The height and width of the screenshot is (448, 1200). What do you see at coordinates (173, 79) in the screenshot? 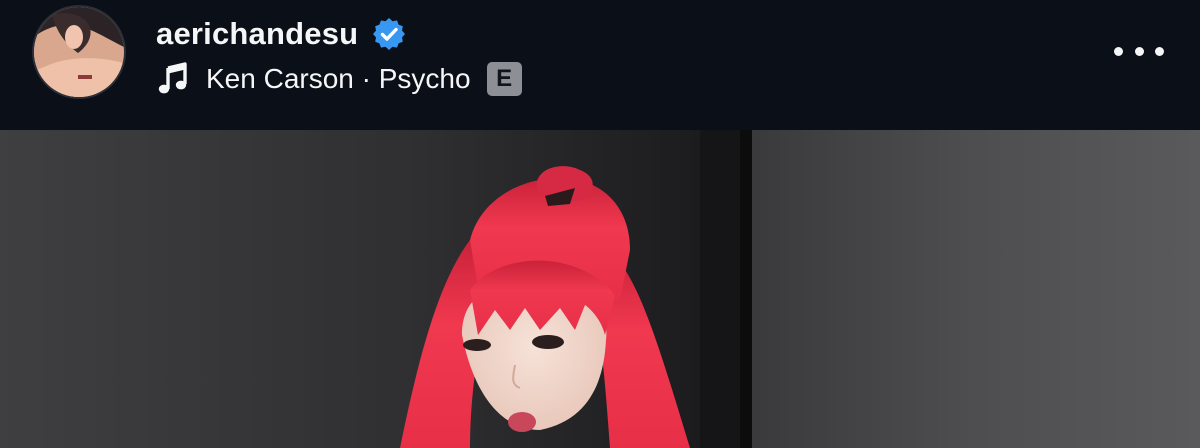
I see `music-note-icon` at bounding box center [173, 79].